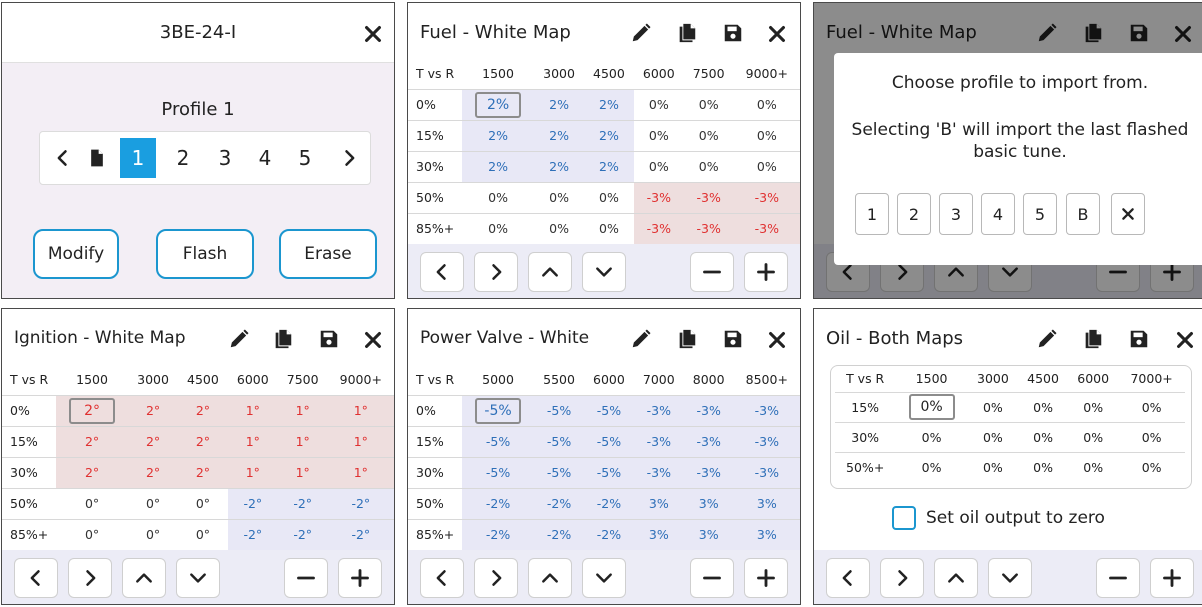  What do you see at coordinates (349, 158) in the screenshot?
I see `chevron-right-icon` at bounding box center [349, 158].